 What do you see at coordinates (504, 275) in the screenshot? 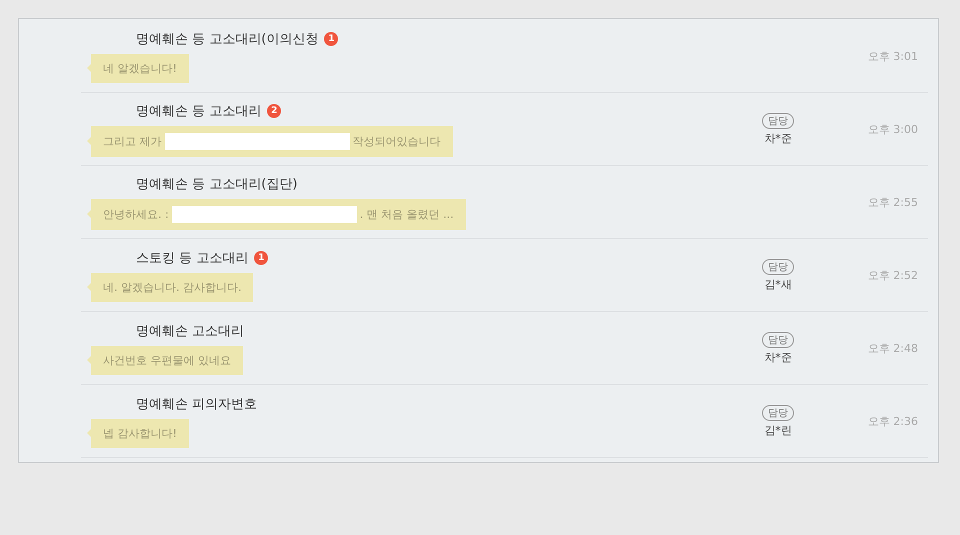
I see `chat-row: 스토킹 등 고소대리 1 네. 알겠습니다. 감사합니다. 담당 김*새 오후 2:52` at bounding box center [504, 275].